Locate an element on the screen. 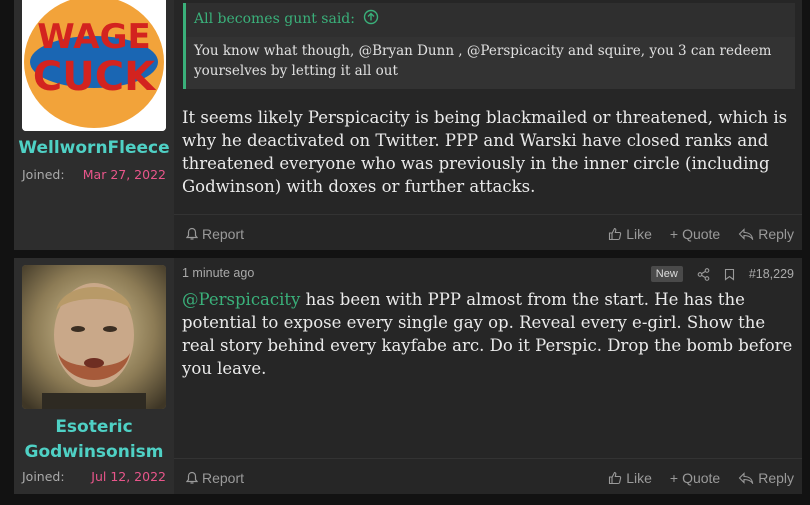 The height and width of the screenshot is (505, 810). mention-link: @Perspicacity is located at coordinates (241, 299).